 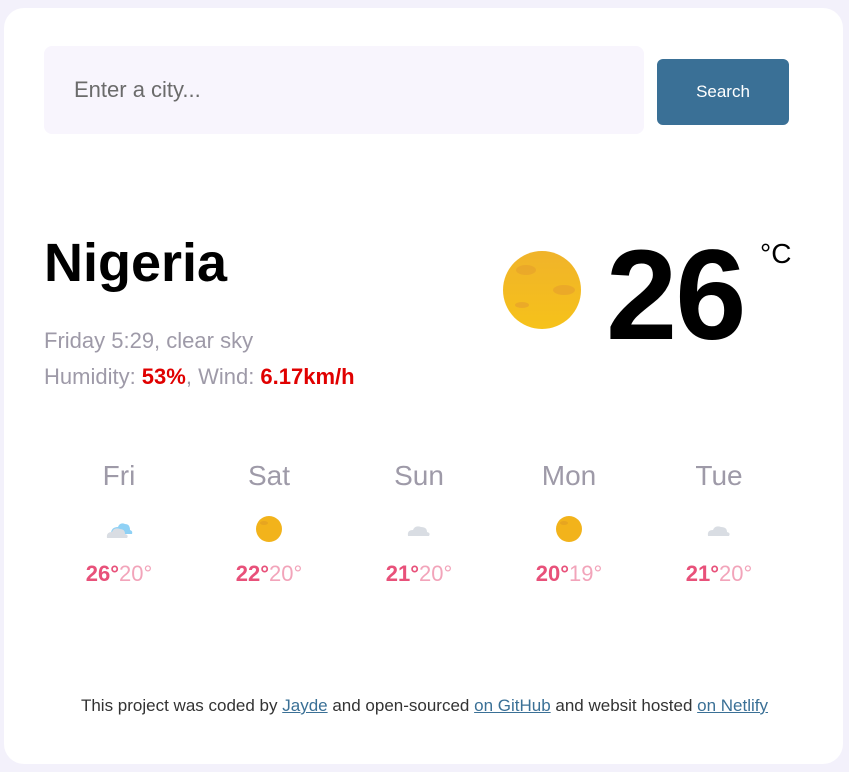 I want to click on forecast-day-name: Tue, so click(x=719, y=475).